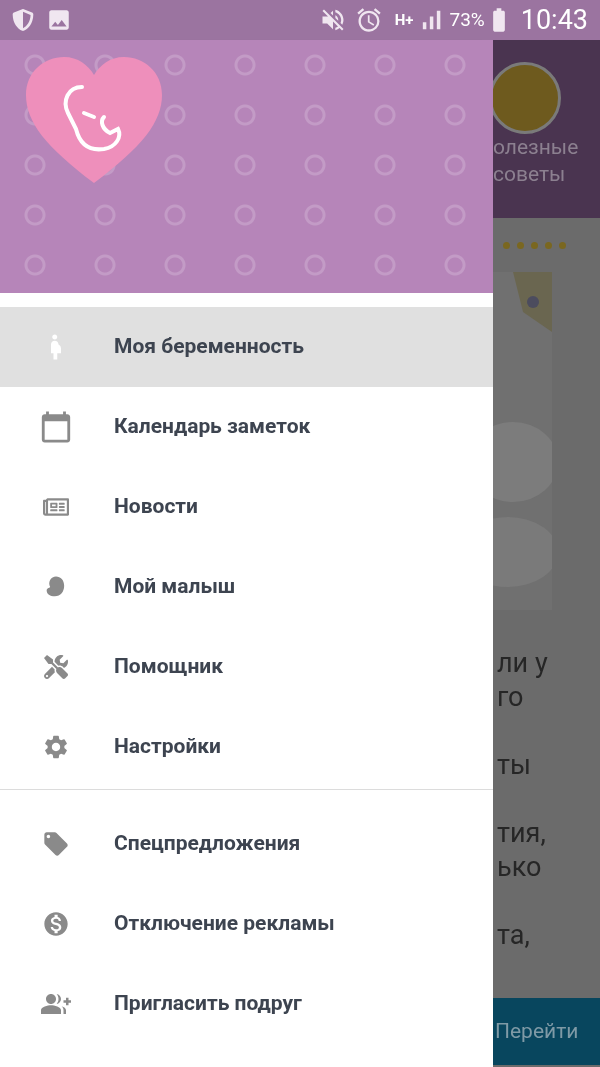 The width and height of the screenshot is (600, 1067). Describe the element at coordinates (246, 507) in the screenshot. I see `menu-item: Новости` at that location.